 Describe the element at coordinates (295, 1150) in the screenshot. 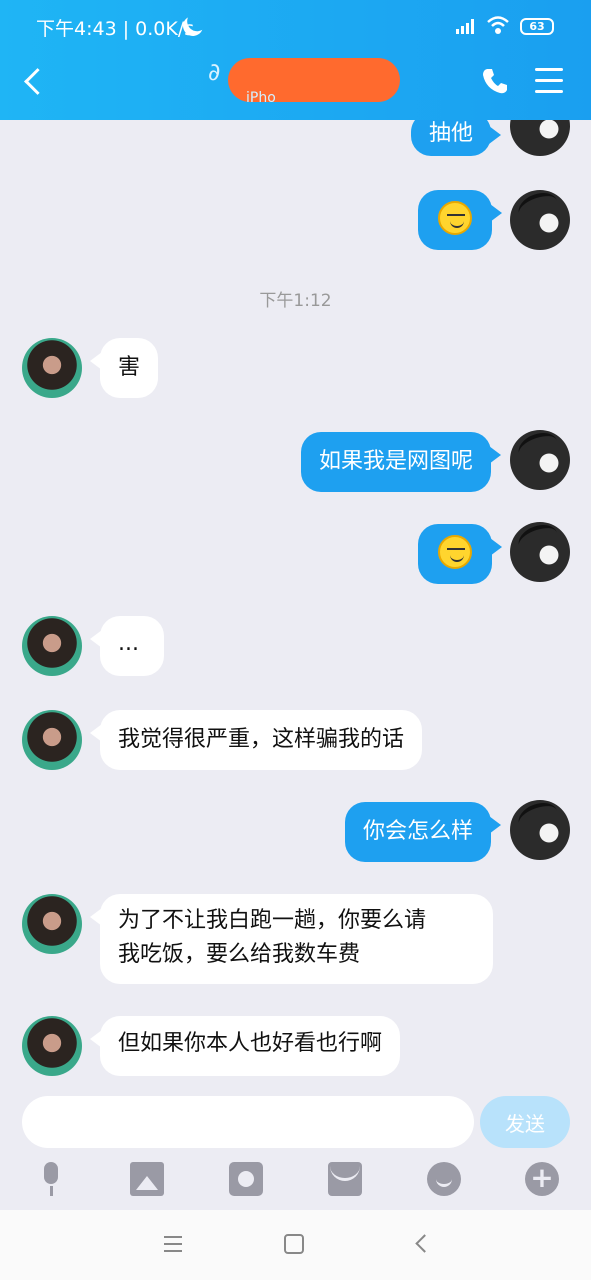

I see `input-bar: 发送 +` at that location.